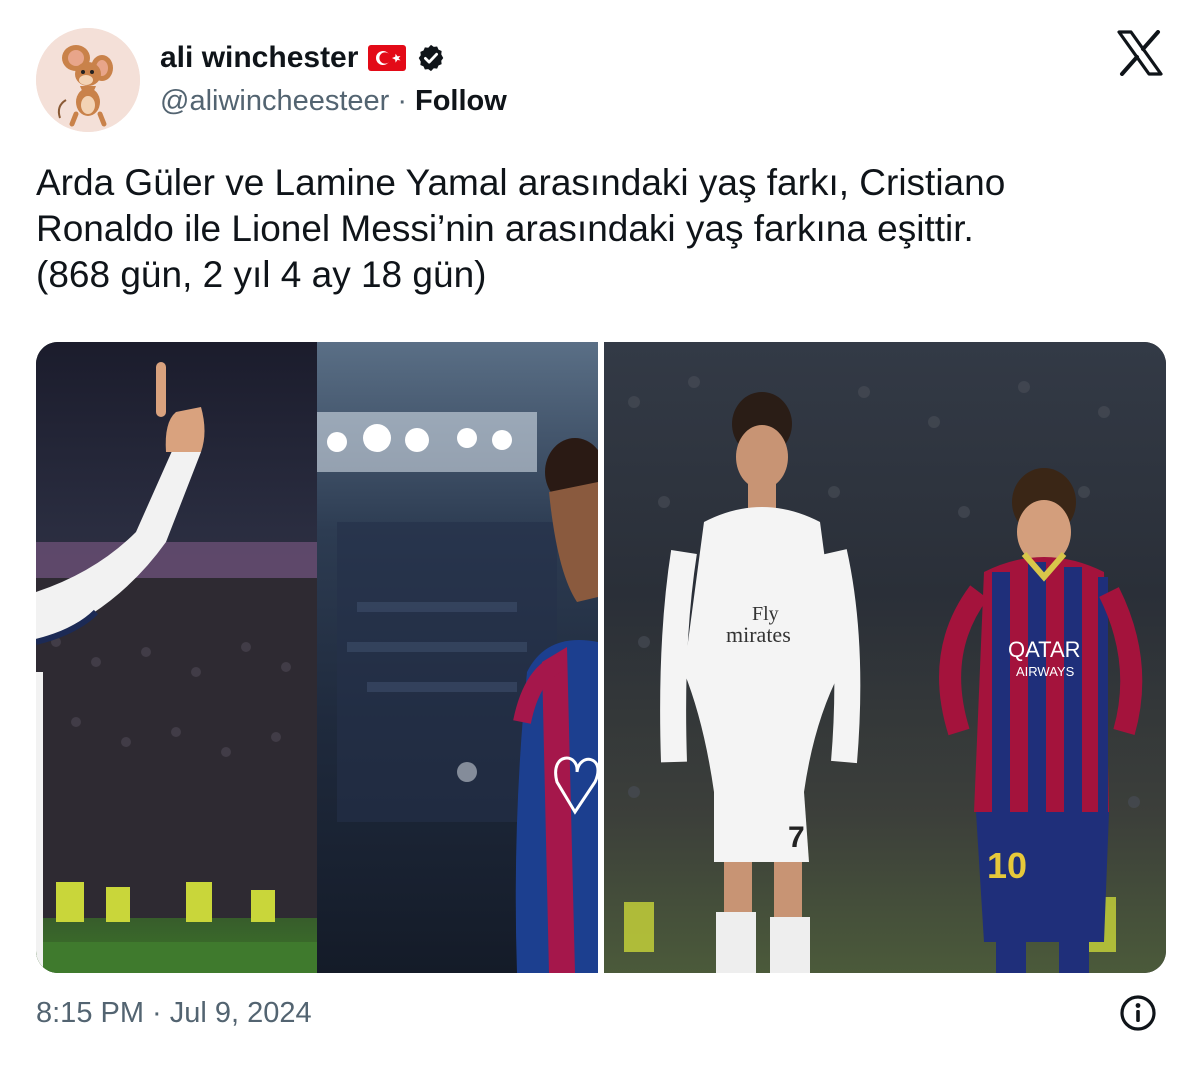  Describe the element at coordinates (1045, 671) in the screenshot. I see `kit-sponsor-text: AIRWAYS` at that location.